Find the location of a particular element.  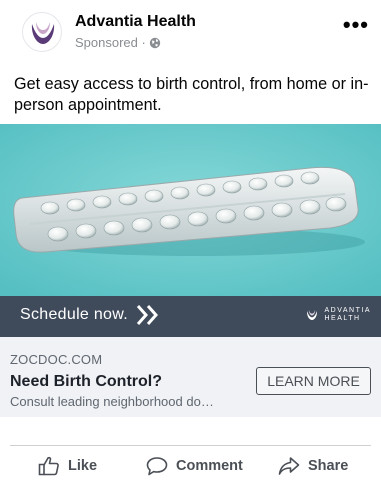

share-button: Share is located at coordinates (313, 466).